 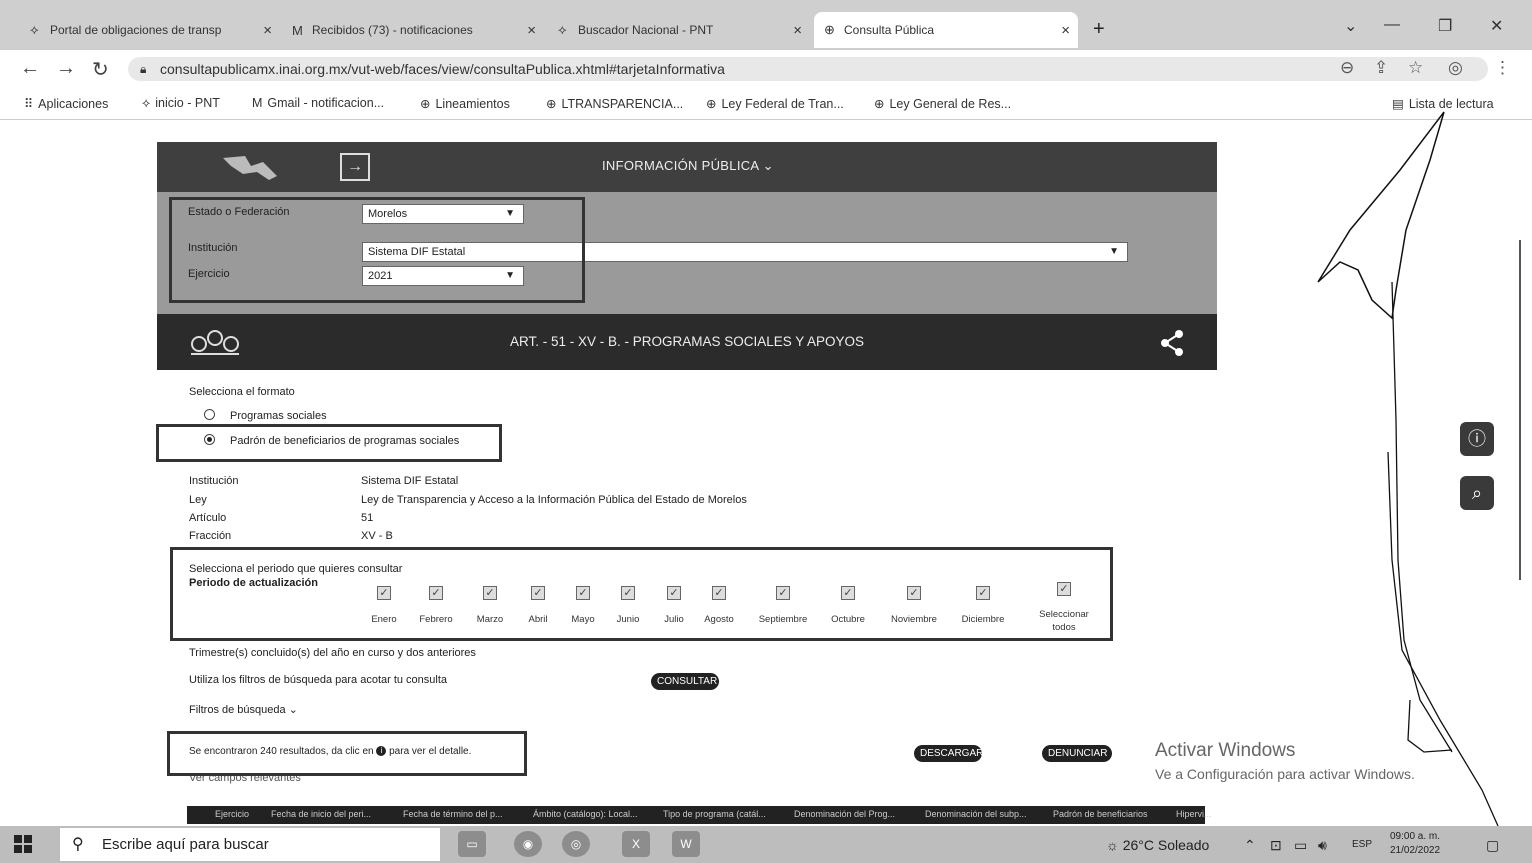 What do you see at coordinates (685, 681) in the screenshot?
I see `consultar-button: CONSULTAR` at bounding box center [685, 681].